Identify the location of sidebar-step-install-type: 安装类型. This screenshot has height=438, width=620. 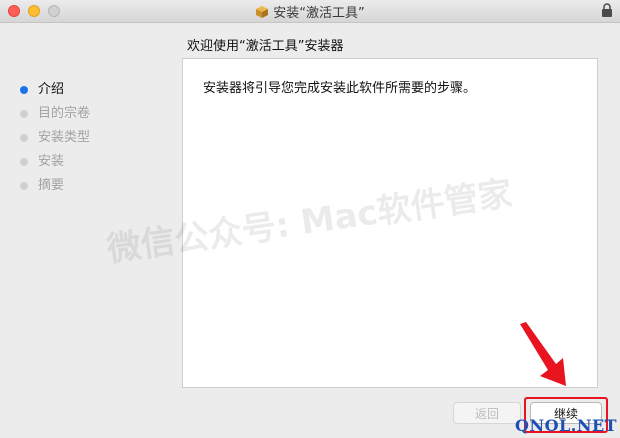
(54, 138).